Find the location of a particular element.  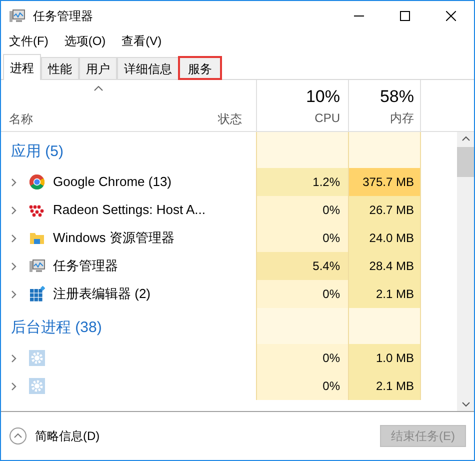

group-header: 应用 (5) is located at coordinates (37, 152).